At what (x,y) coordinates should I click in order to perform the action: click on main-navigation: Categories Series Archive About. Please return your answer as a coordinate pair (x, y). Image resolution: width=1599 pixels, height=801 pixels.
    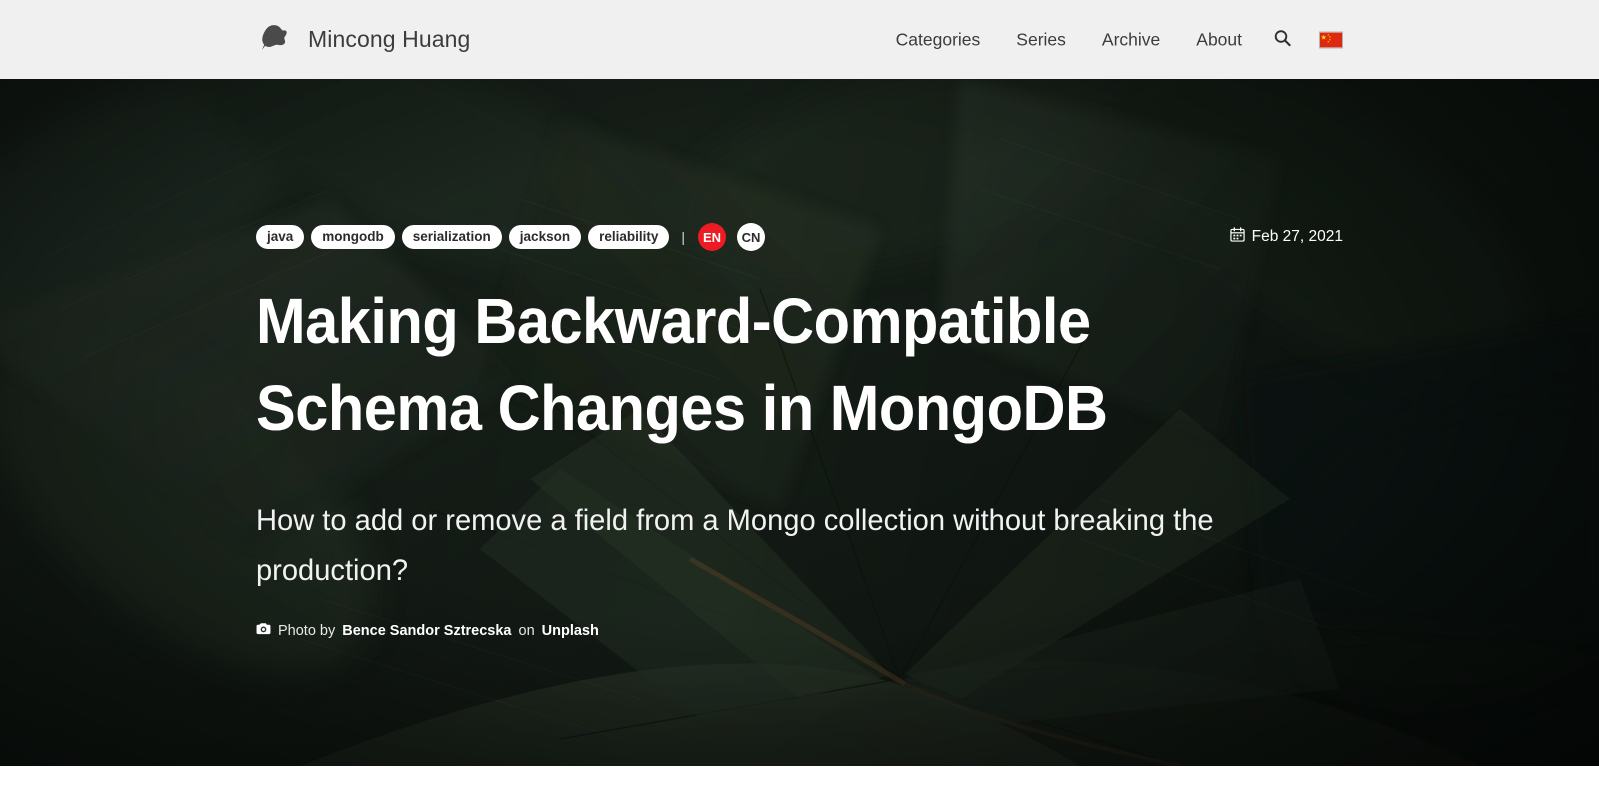
    Looking at the image, I should click on (1119, 39).